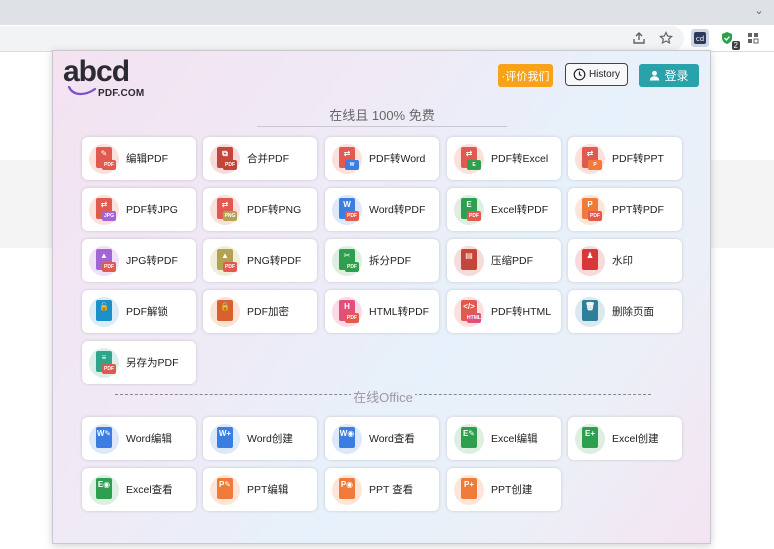  What do you see at coordinates (274, 210) in the screenshot?
I see `tool-card-label: PDF转PNG` at bounding box center [274, 210].